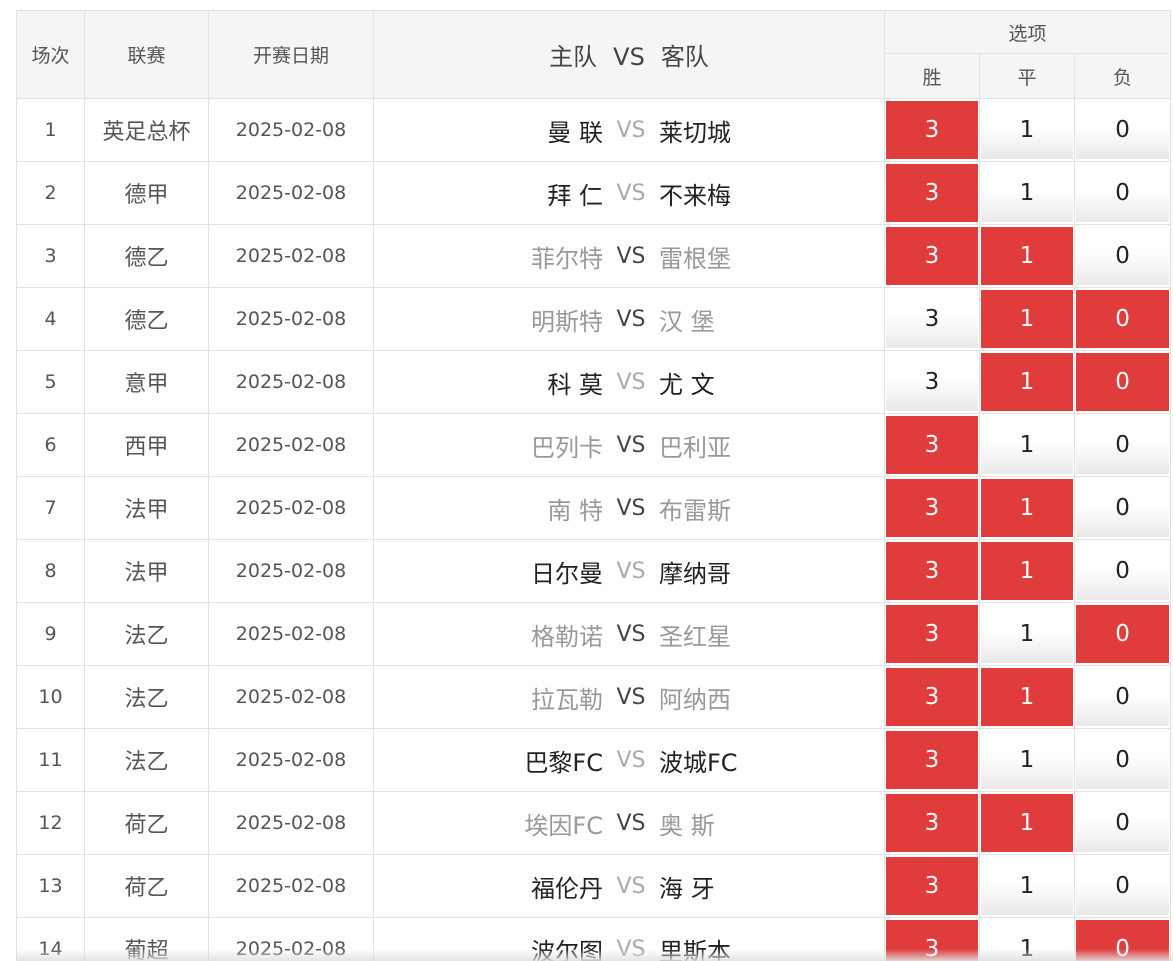 This screenshot has height=961, width=1173. Describe the element at coordinates (50, 823) in the screenshot. I see `match-number: 12` at that location.